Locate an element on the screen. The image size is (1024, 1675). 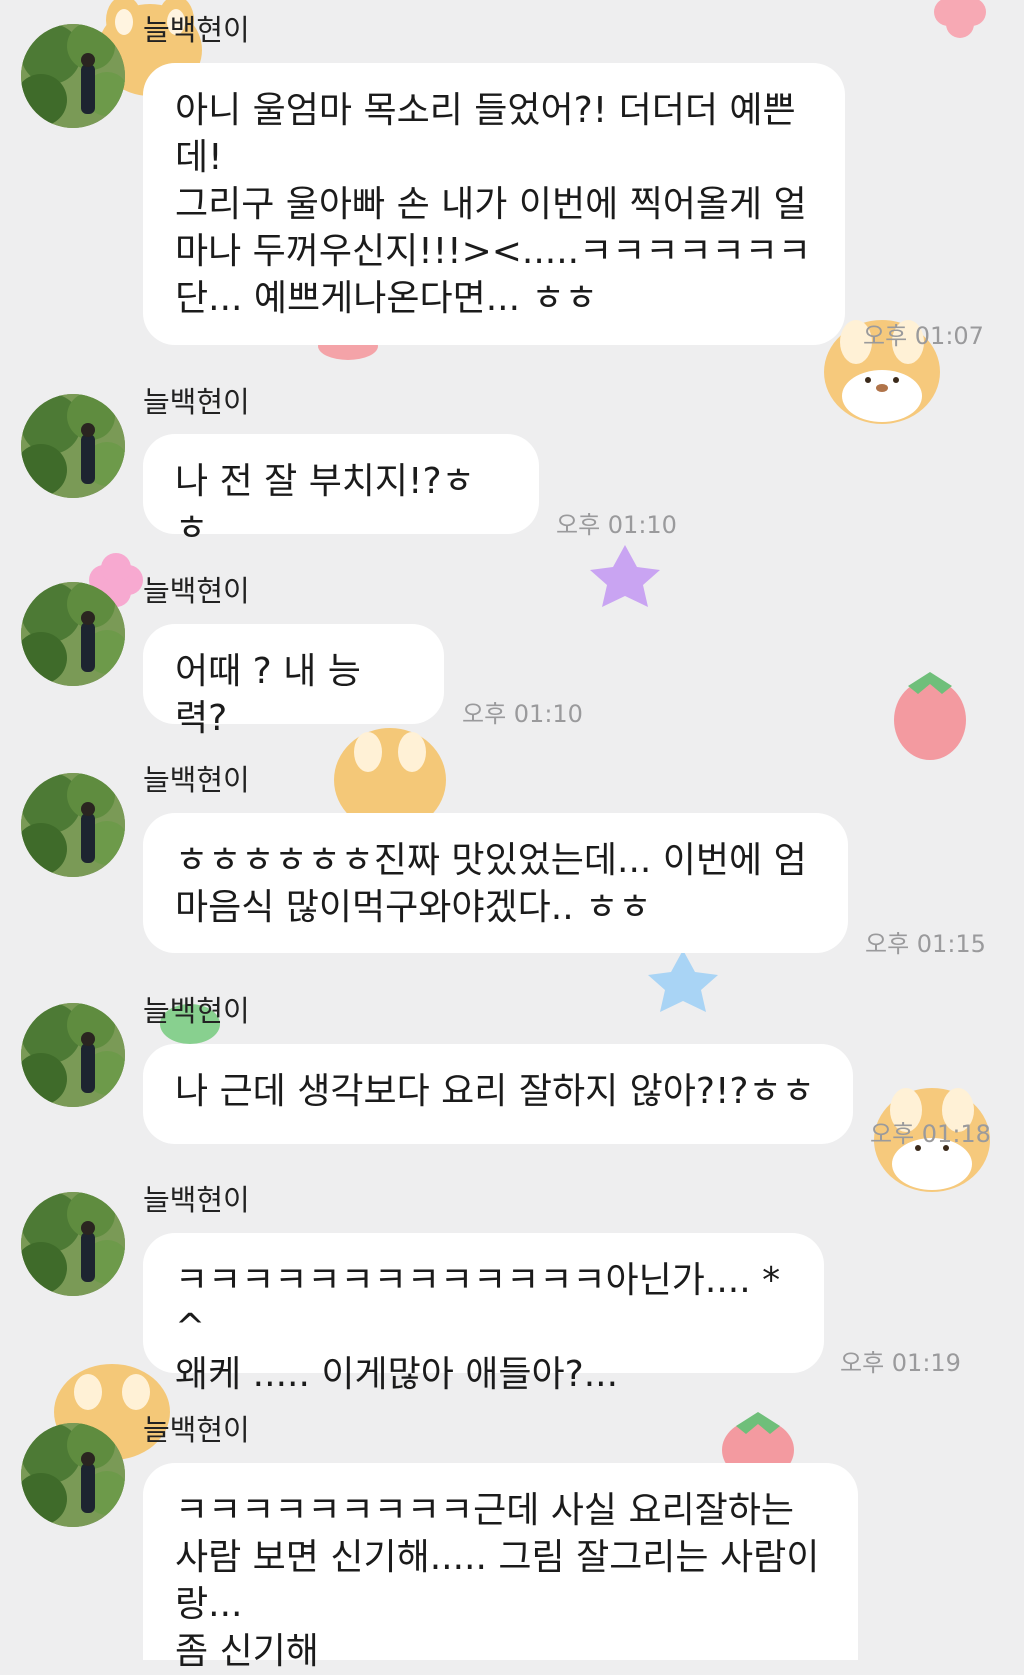
message-time: 오후 01:18 is located at coordinates (930, 1134).